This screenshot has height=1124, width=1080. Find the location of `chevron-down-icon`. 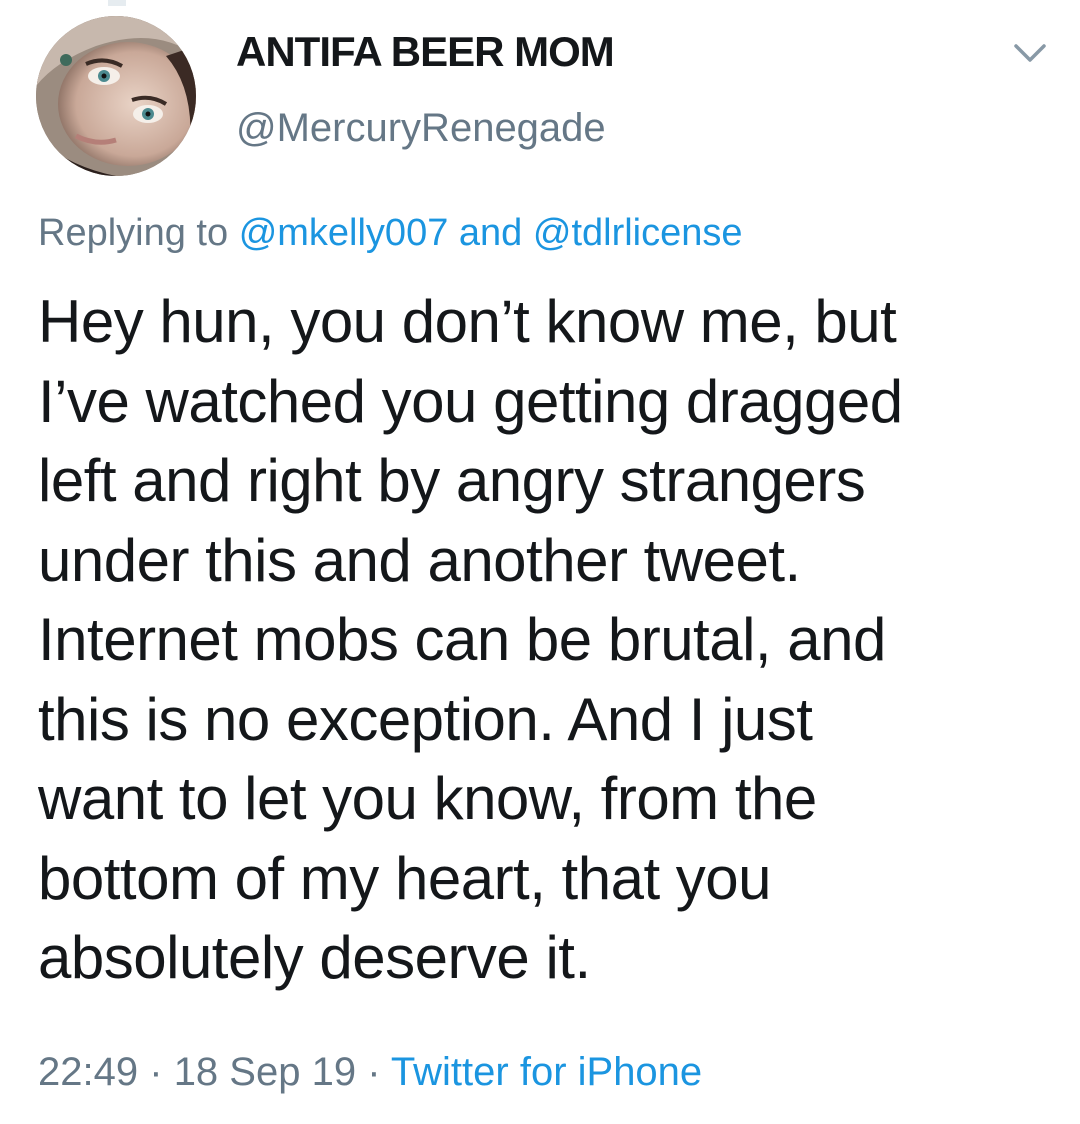

chevron-down-icon is located at coordinates (1030, 53).